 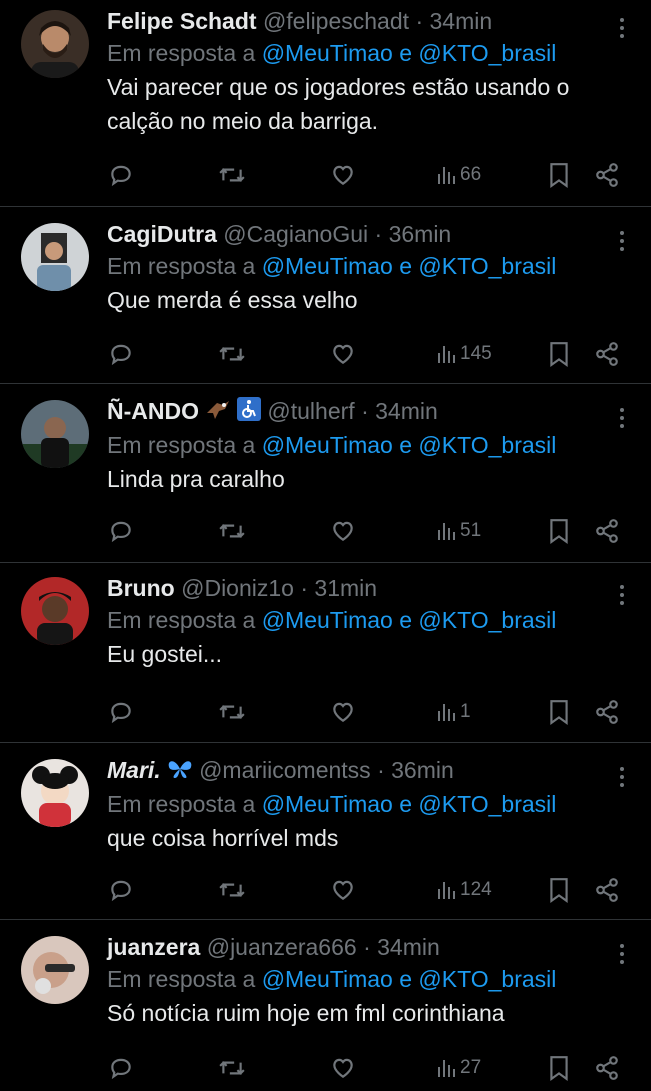 I want to click on views-button: 1, so click(x=453, y=712).